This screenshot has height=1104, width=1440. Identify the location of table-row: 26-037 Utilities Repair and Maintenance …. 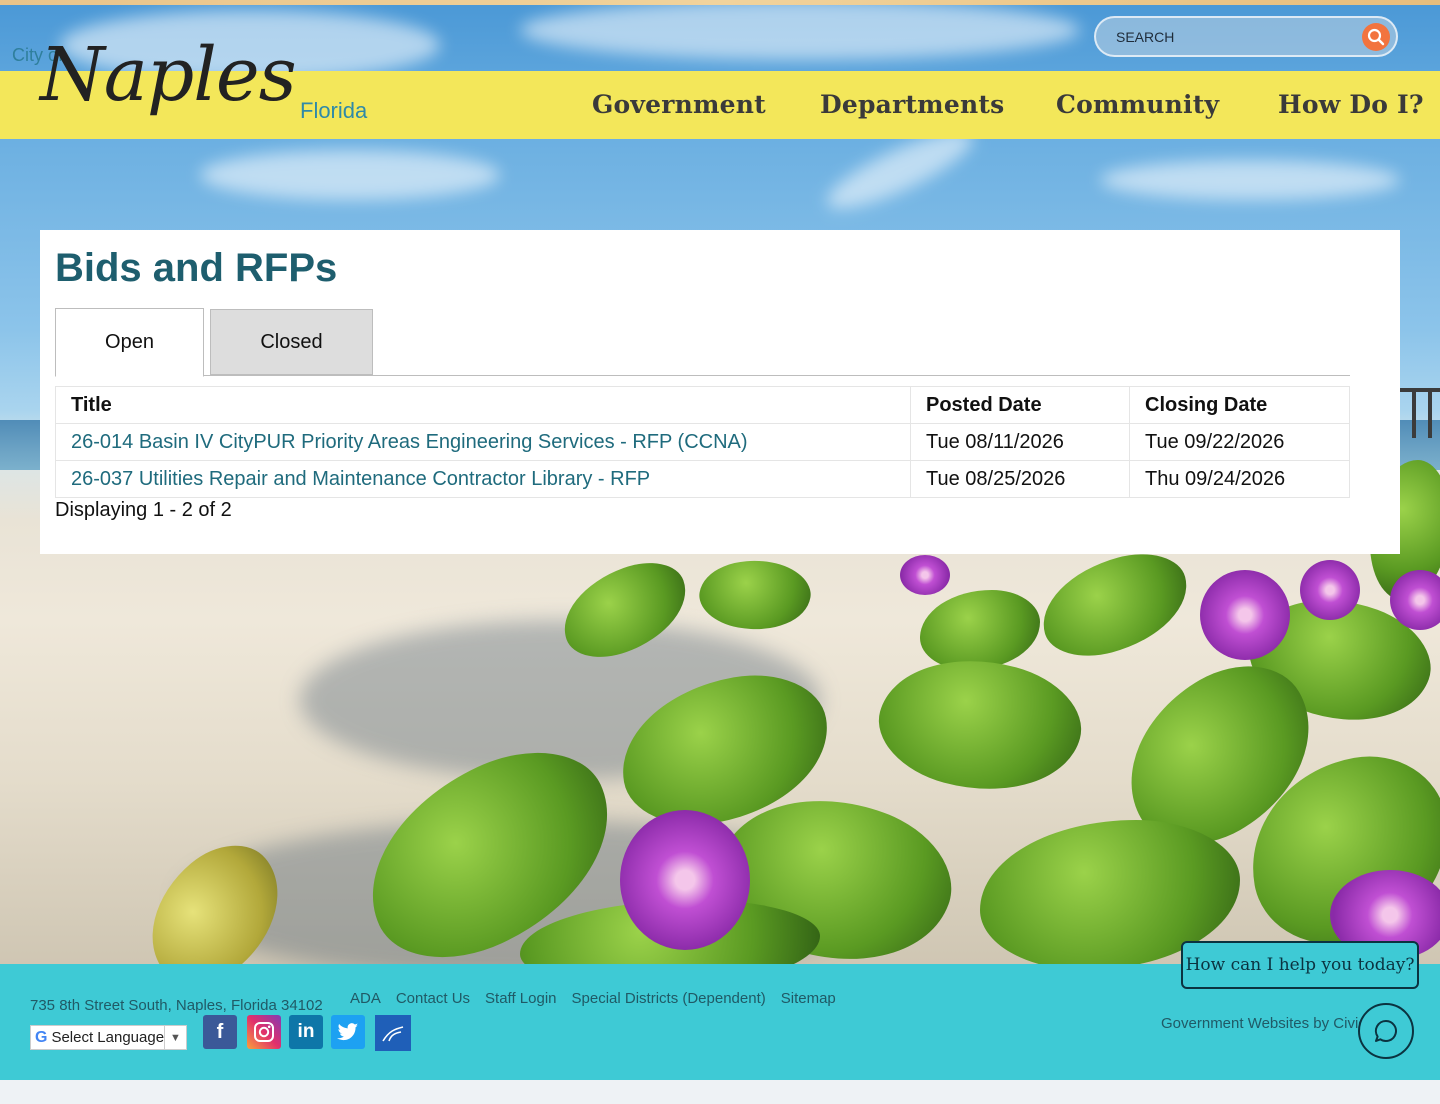
(702, 479).